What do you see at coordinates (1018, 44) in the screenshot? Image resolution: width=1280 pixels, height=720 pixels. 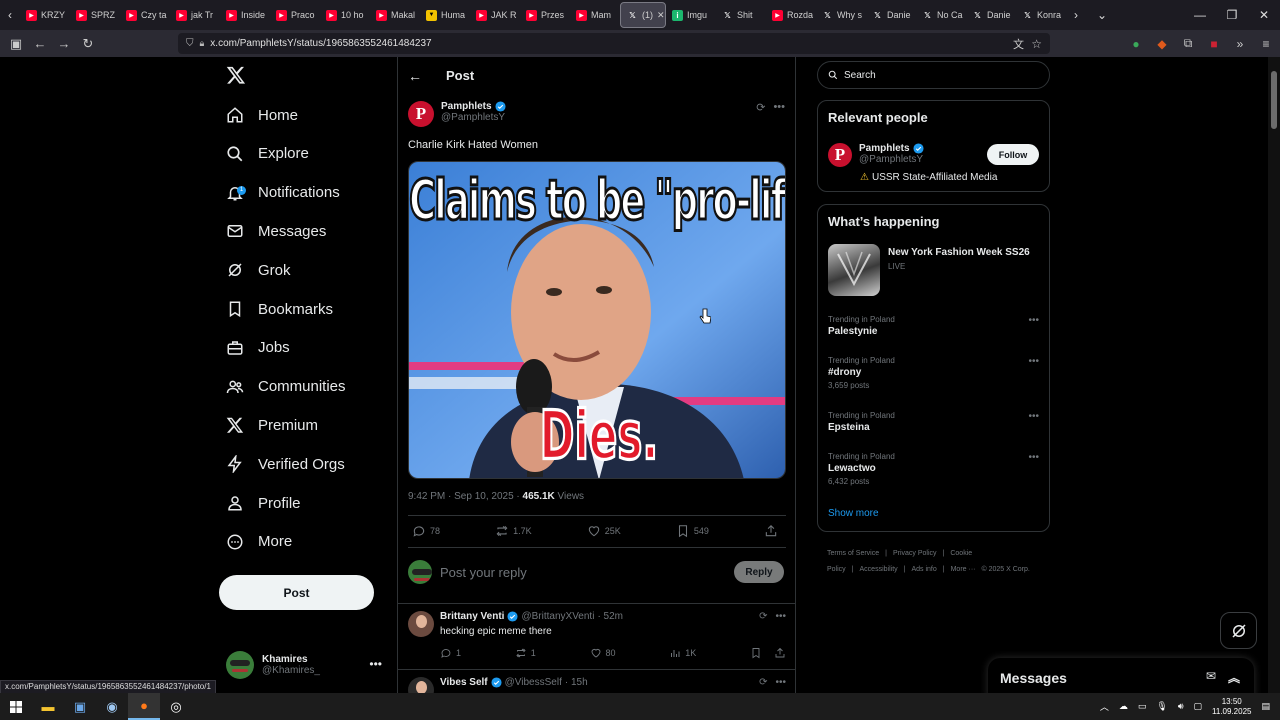 I see `translate-icon: 文` at bounding box center [1018, 44].